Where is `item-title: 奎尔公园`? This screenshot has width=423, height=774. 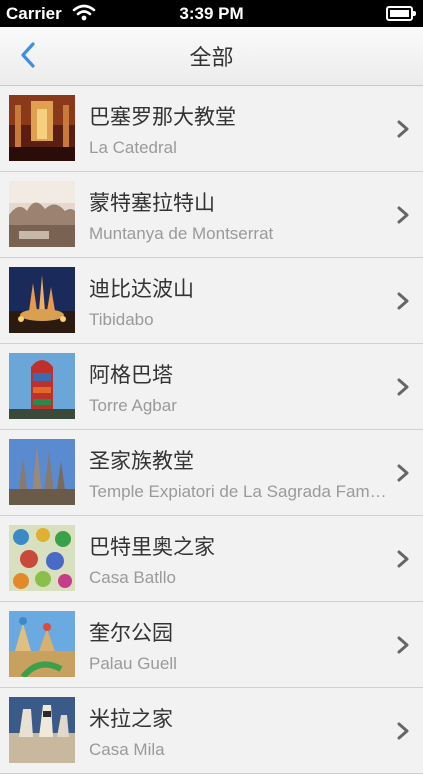
item-title: 奎尔公园 is located at coordinates (131, 633).